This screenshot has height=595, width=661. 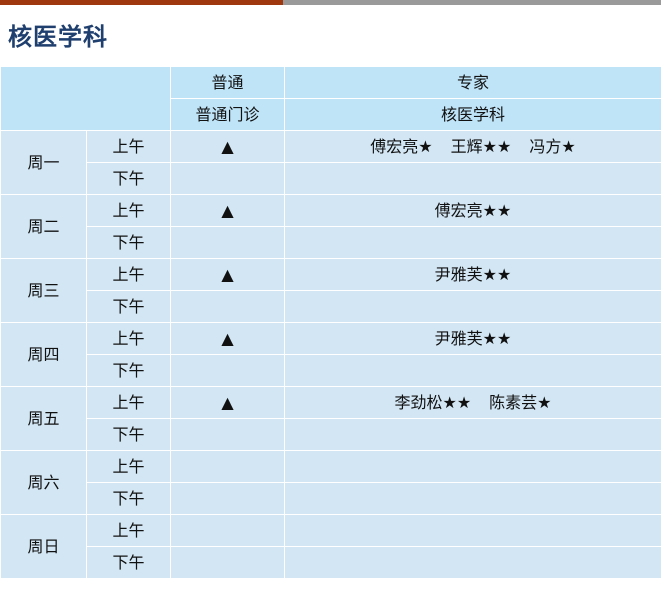 I want to click on schedule-row: 周四 上午 ▲ 尹雅芙★★, so click(x=330, y=354).